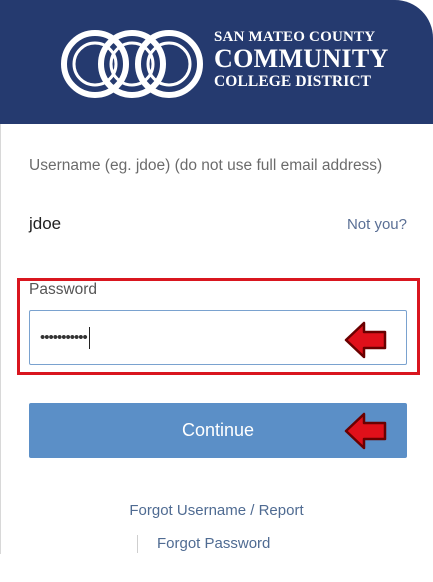 The width and height of the screenshot is (433, 582). What do you see at coordinates (218, 430) in the screenshot?
I see `continue-button-label: Continue` at bounding box center [218, 430].